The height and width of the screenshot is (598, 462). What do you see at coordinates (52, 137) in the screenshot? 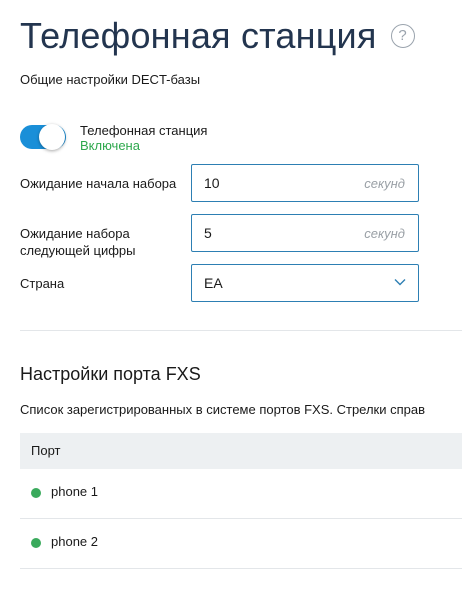
I see `toggle-knob` at bounding box center [52, 137].